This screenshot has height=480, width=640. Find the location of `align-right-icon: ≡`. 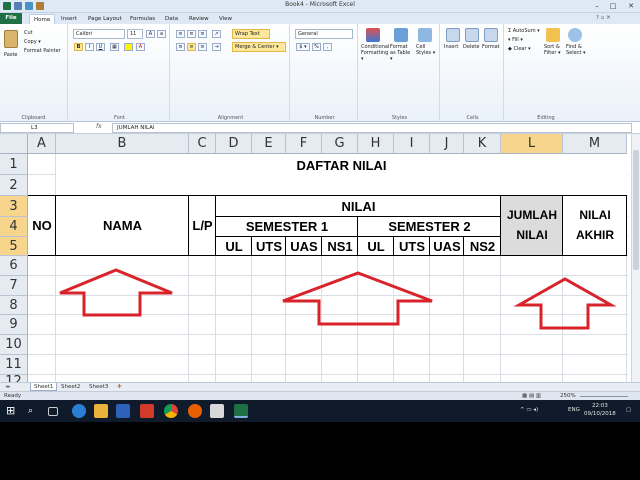

align-right-icon: ≡ is located at coordinates (202, 47).